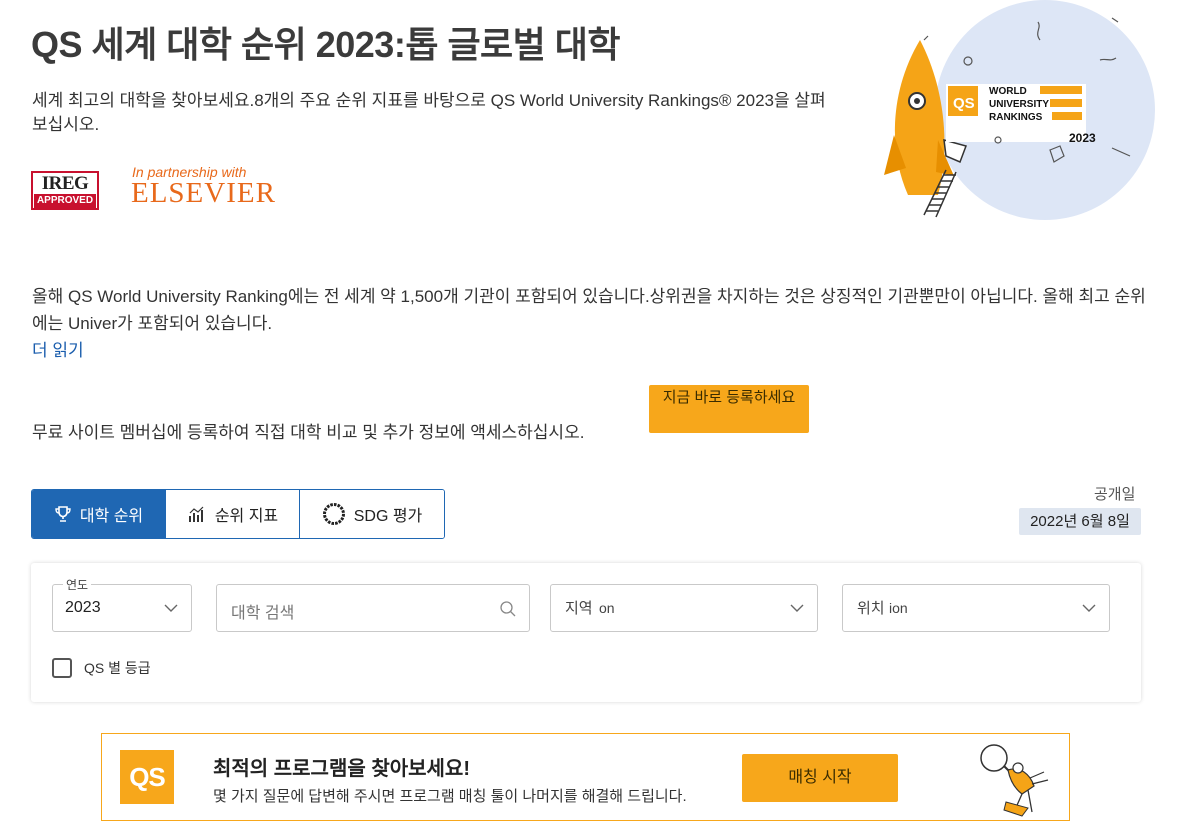  Describe the element at coordinates (77, 584) in the screenshot. I see `year-select-legend: 연도` at that location.